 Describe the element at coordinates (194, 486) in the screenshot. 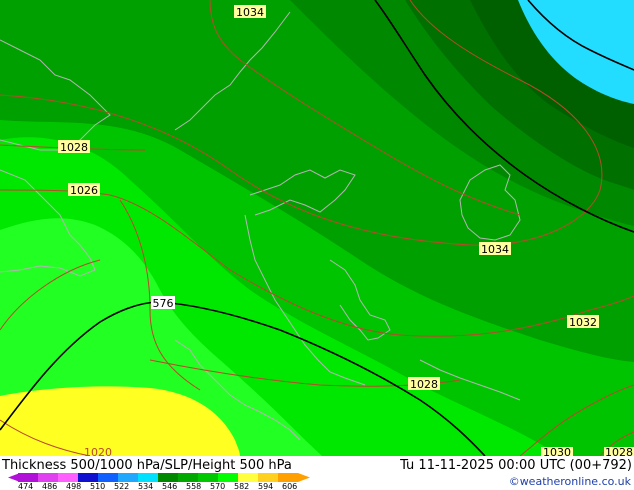

I see `legend-label: 558` at that location.